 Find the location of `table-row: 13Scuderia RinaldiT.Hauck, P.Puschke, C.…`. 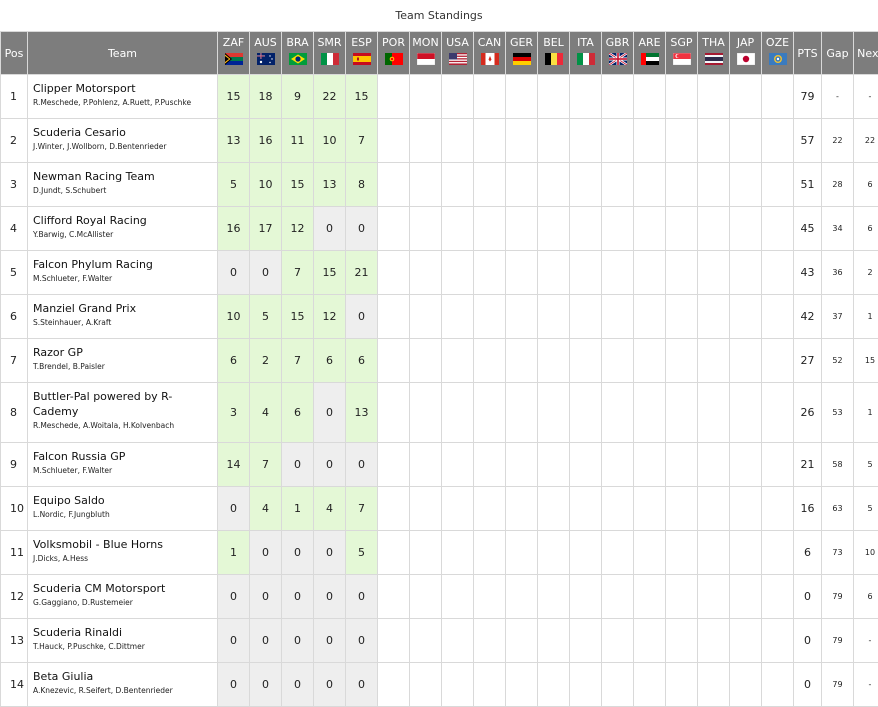

table-row: 13Scuderia RinaldiT.Hauck, P.Puschke, C.… is located at coordinates (439, 641).